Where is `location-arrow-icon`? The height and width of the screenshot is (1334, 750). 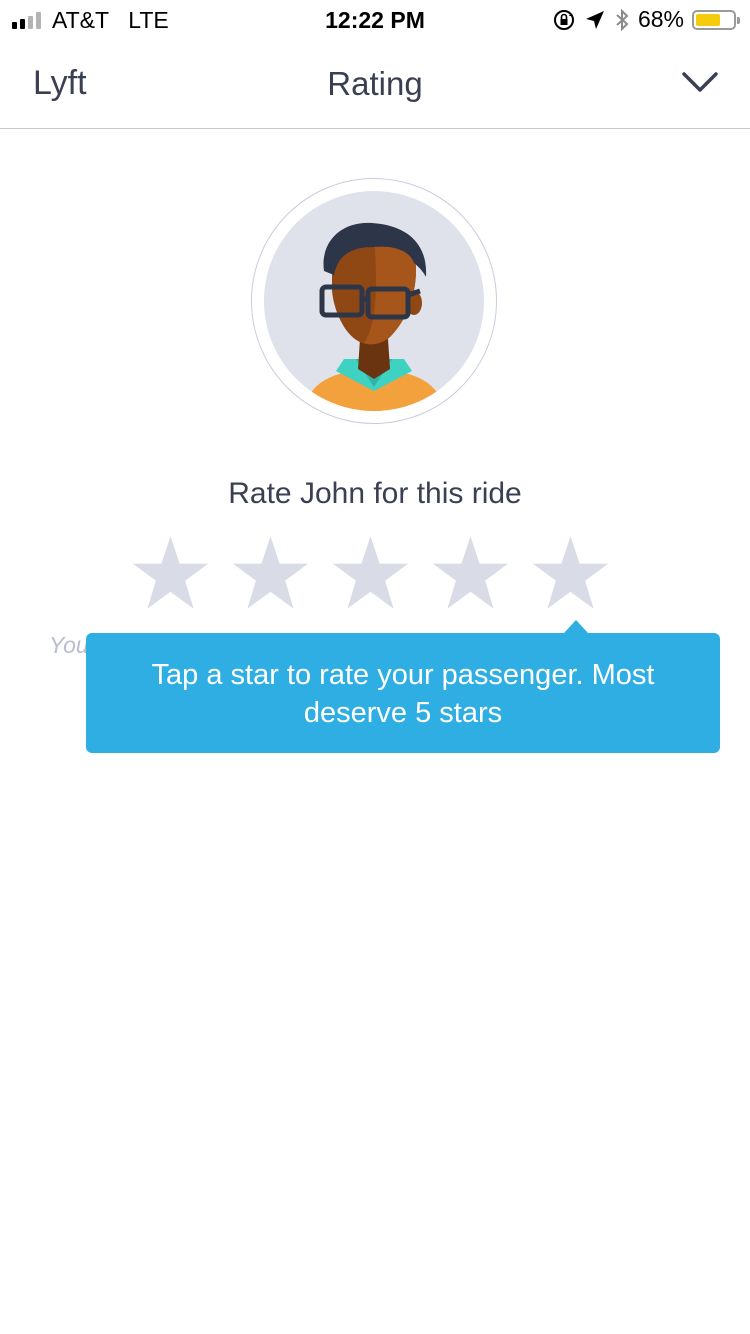 location-arrow-icon is located at coordinates (594, 19).